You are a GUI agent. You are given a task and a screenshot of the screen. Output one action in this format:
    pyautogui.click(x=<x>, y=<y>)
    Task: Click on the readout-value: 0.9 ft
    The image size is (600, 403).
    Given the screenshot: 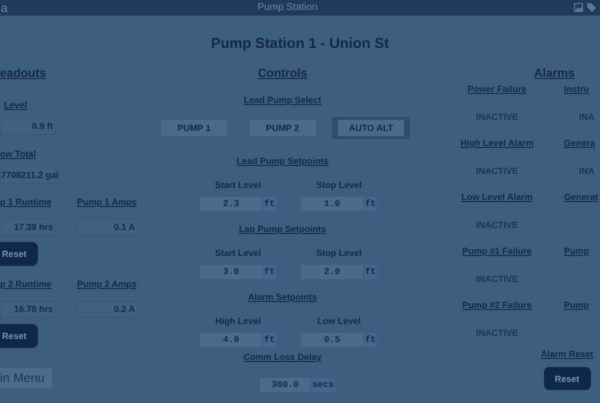 What is the action you would take?
    pyautogui.click(x=28, y=126)
    